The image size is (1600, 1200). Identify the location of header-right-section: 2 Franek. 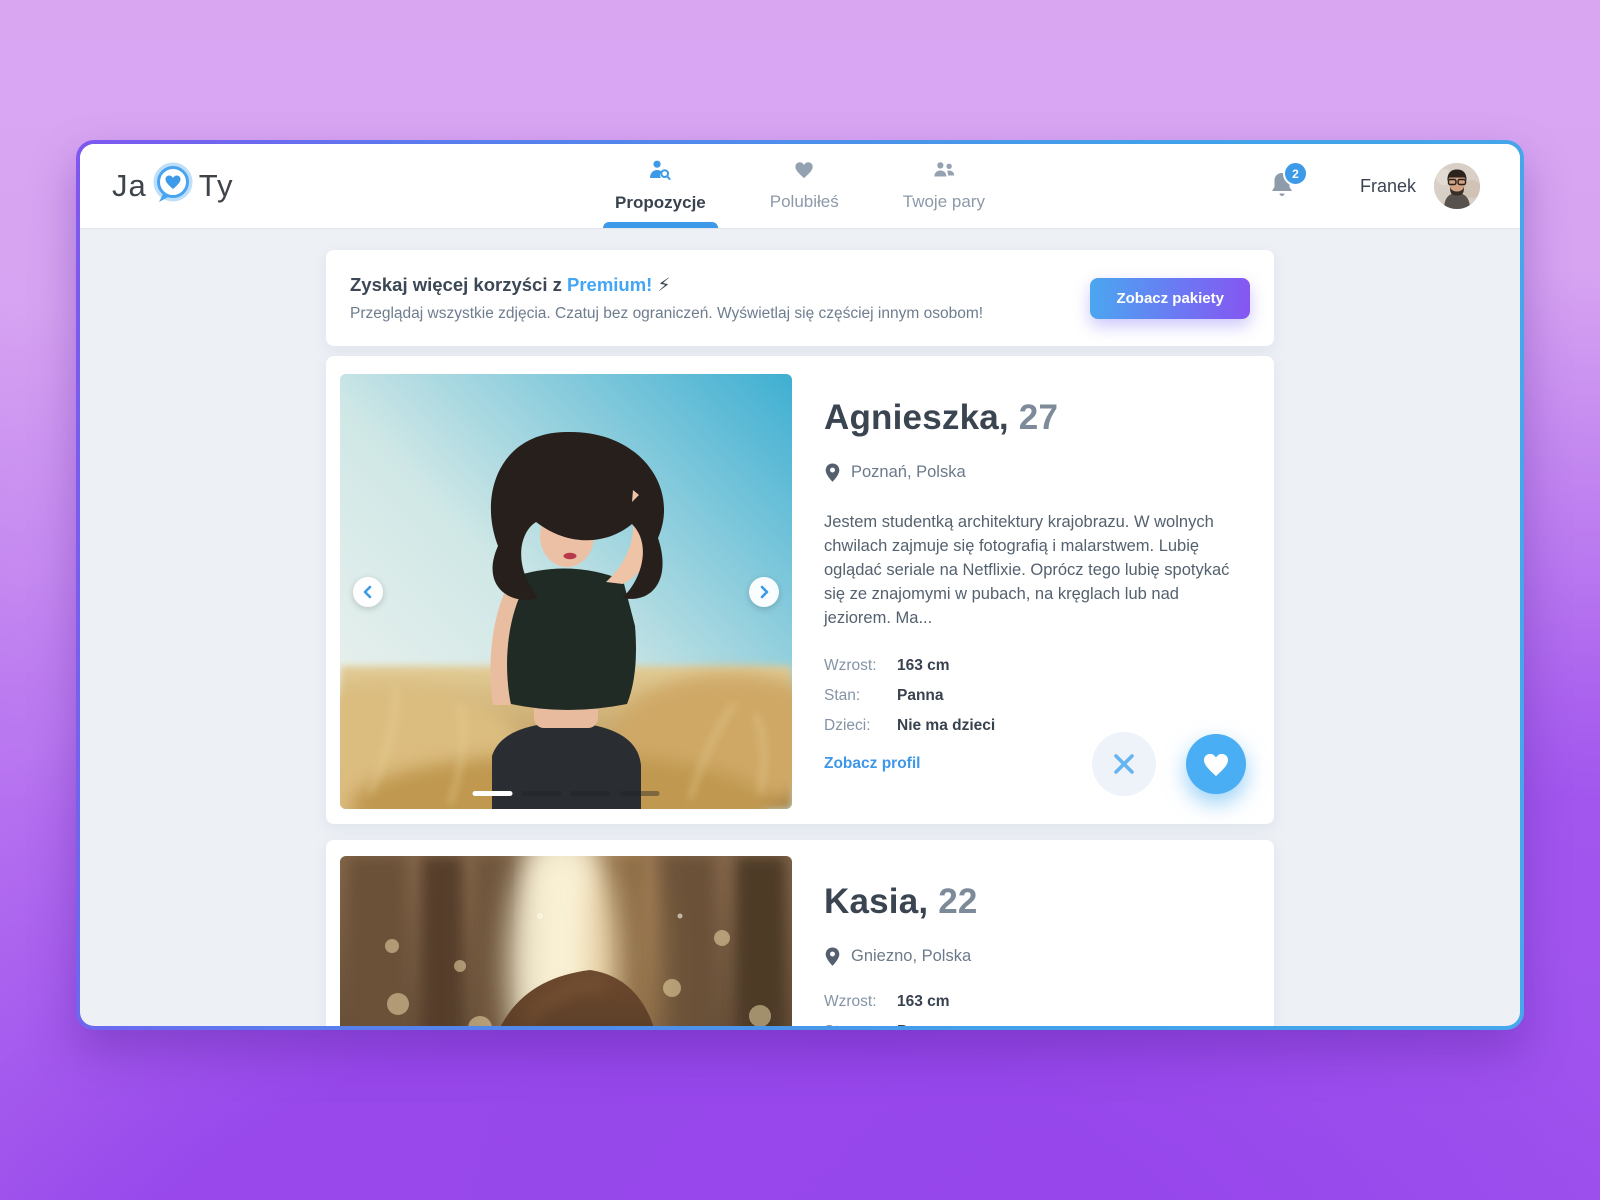
(1374, 185).